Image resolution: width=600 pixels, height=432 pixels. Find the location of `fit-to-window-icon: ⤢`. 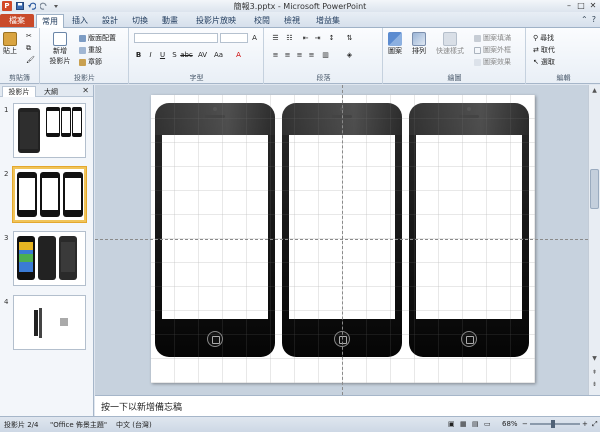

fit-to-window-icon: ⤢ is located at coordinates (595, 424).